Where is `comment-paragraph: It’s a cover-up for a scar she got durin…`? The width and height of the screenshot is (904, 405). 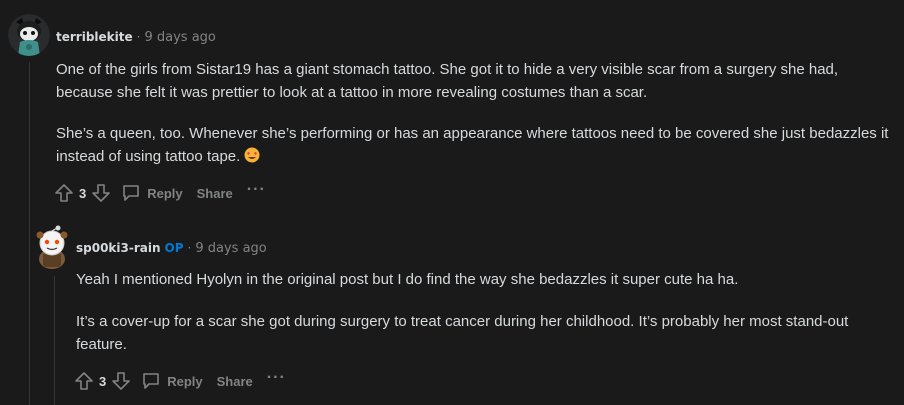
comment-paragraph: It’s a cover-up for a scar she got durin… is located at coordinates (462, 333).